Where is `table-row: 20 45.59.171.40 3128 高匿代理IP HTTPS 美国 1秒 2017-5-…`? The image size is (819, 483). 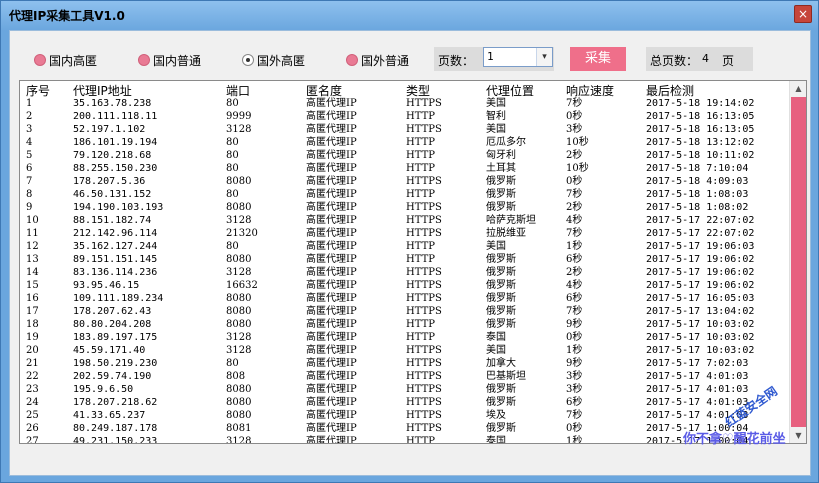
table-row: 20 45.59.171.40 3128 高匿代理IP HTTPS 美国 1秒 2017-5-… is located at coordinates (405, 350).